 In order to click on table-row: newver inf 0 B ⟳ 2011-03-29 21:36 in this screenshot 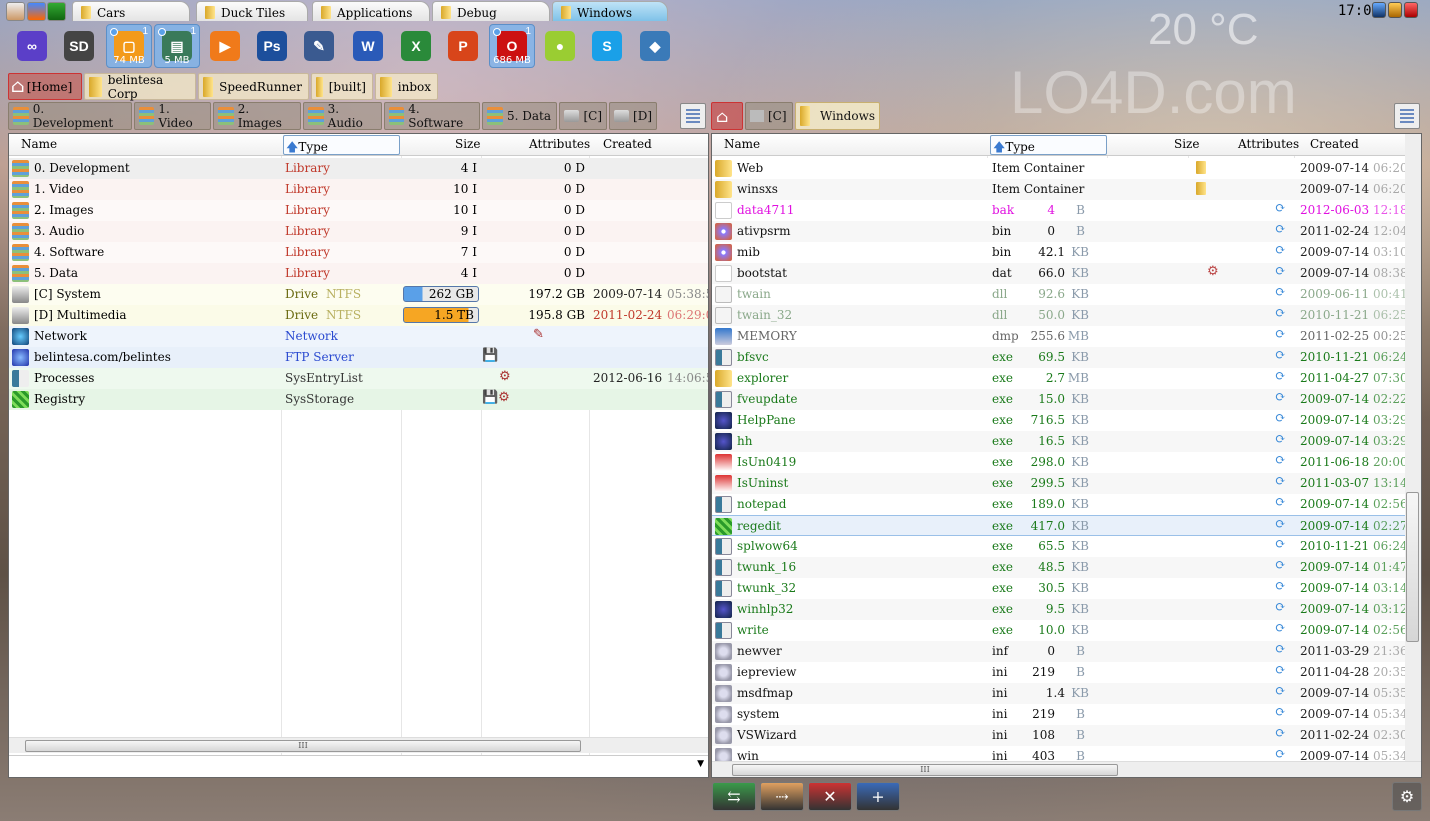, I will do `click(1060, 651)`.